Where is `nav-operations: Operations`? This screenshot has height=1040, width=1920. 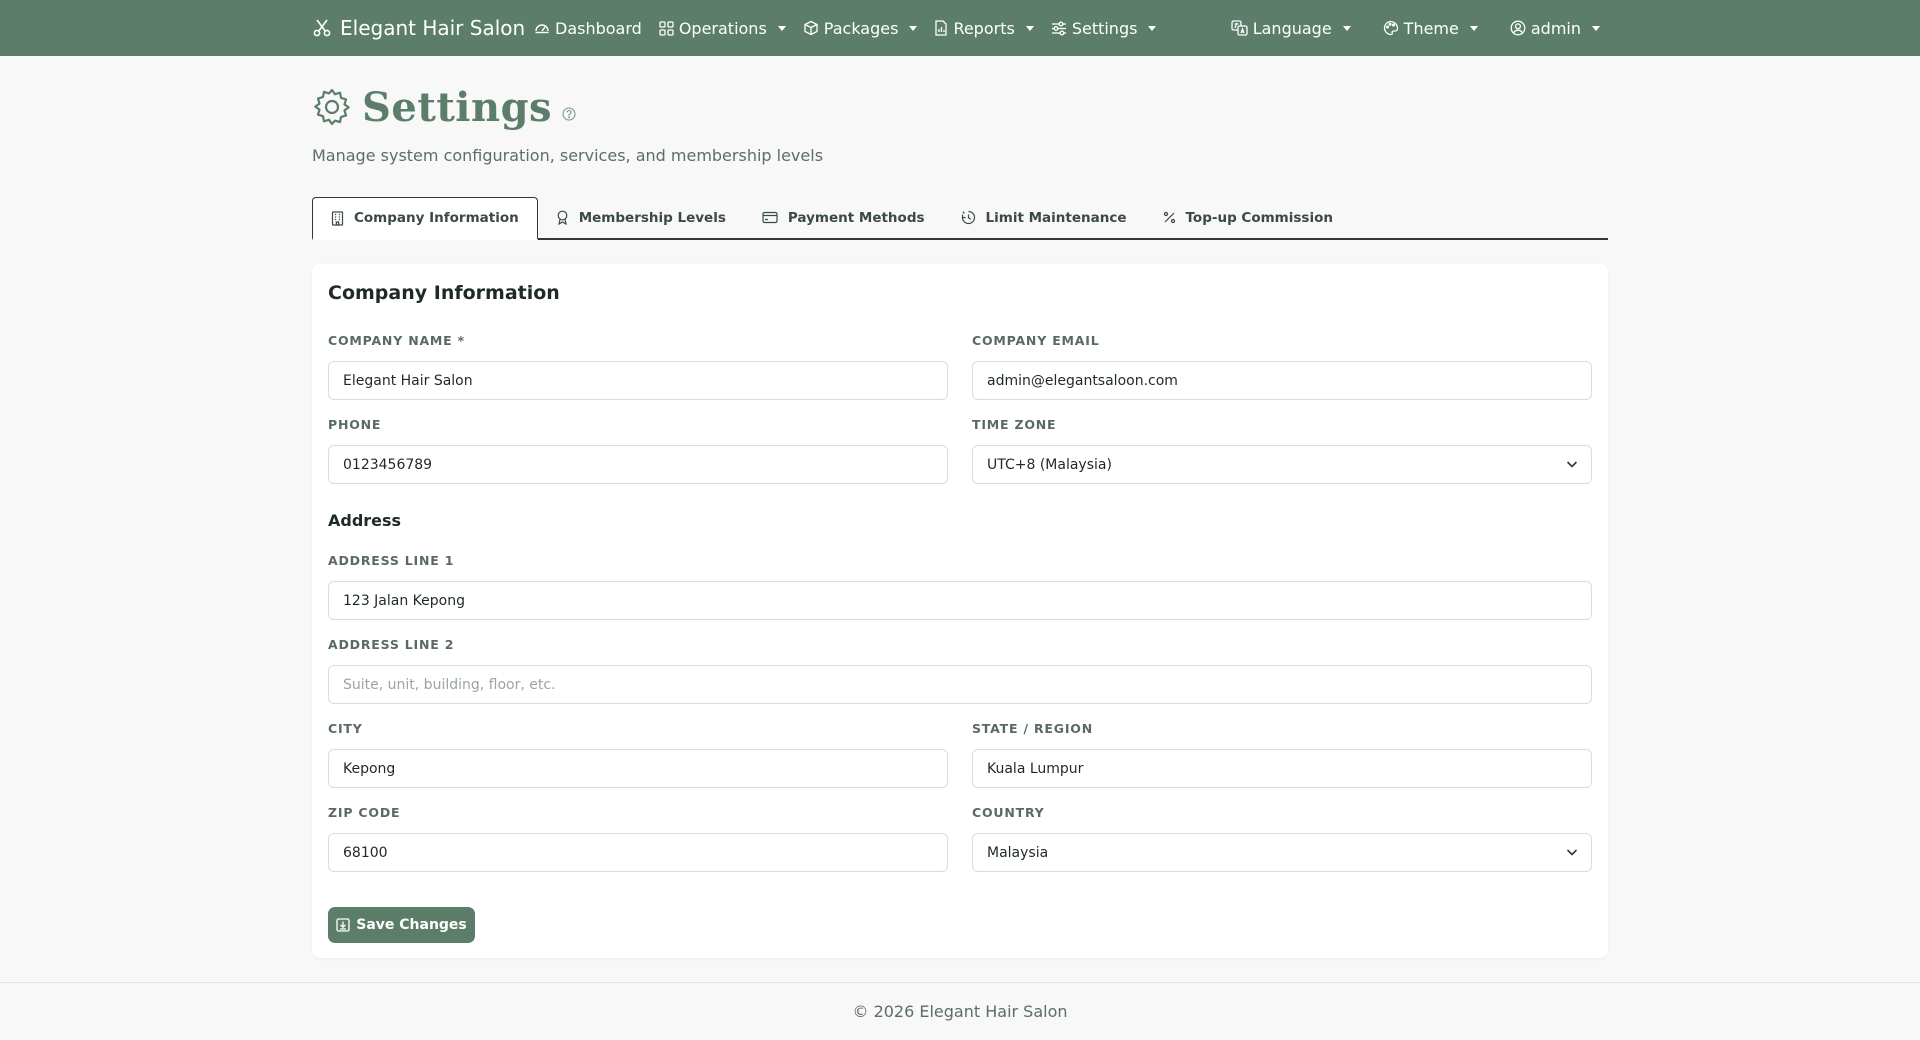 nav-operations: Operations is located at coordinates (722, 28).